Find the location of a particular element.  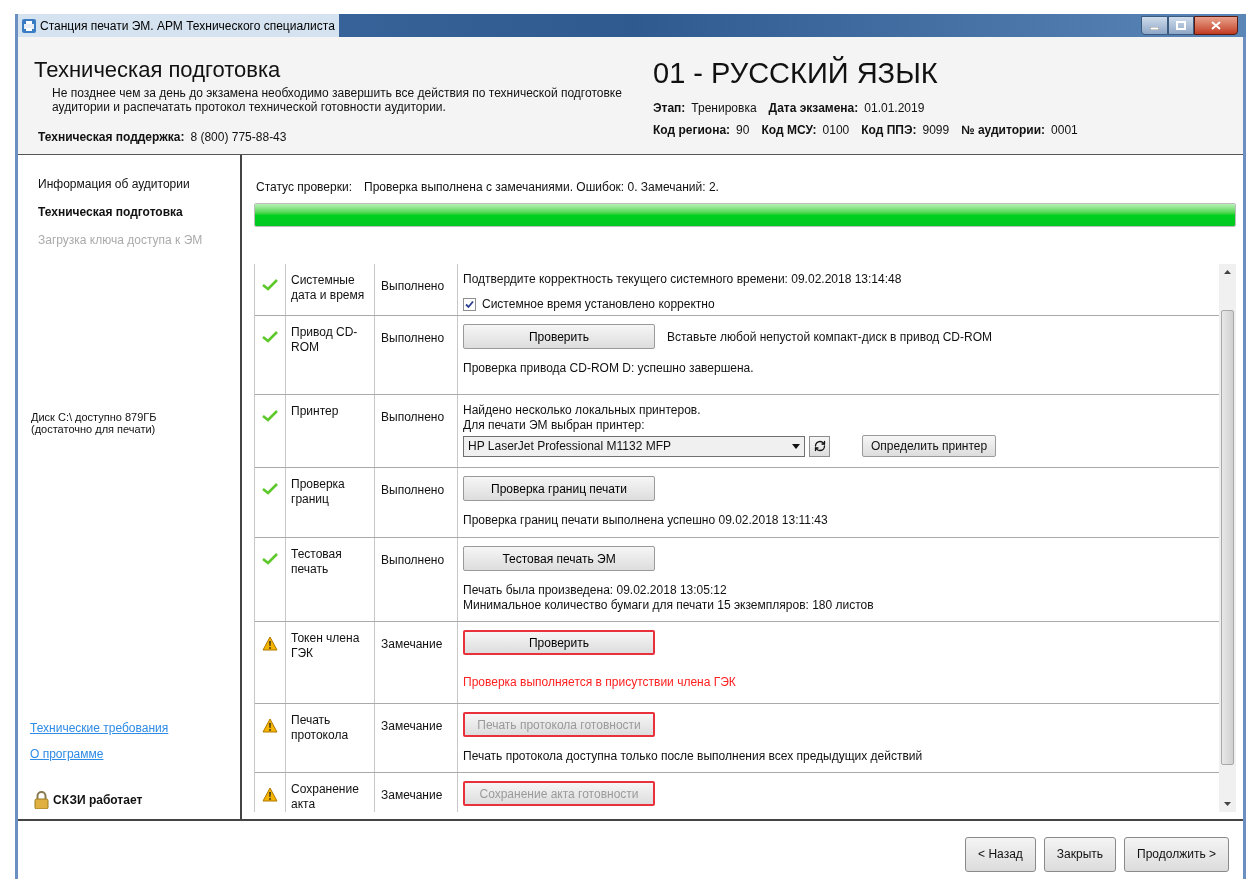

check-message: Подтвердите корректность текущего системного времени: 09.02.2018 13:14:48 is located at coordinates (683, 279).